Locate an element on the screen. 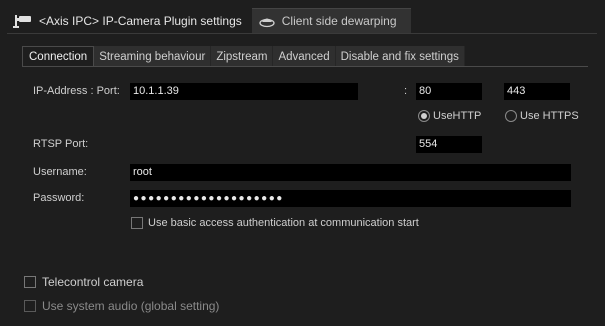  use-https-radio: Use HTTPS is located at coordinates (542, 116).